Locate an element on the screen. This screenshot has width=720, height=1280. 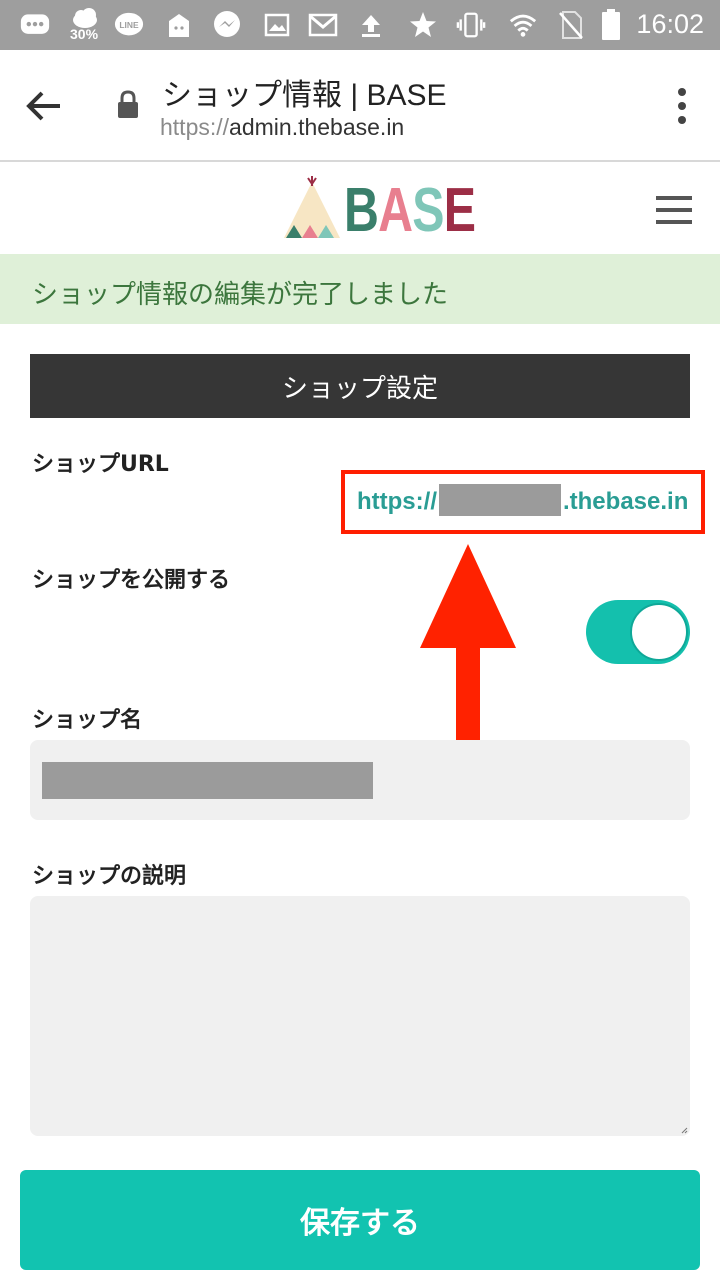
section-title: ショップ設定 is located at coordinates (359, 388).